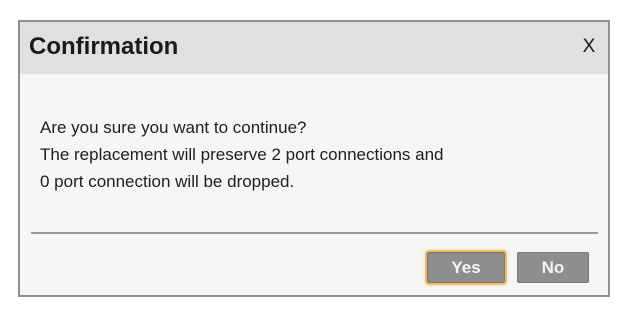 This screenshot has height=309, width=620. I want to click on close-icon: X, so click(589, 46).